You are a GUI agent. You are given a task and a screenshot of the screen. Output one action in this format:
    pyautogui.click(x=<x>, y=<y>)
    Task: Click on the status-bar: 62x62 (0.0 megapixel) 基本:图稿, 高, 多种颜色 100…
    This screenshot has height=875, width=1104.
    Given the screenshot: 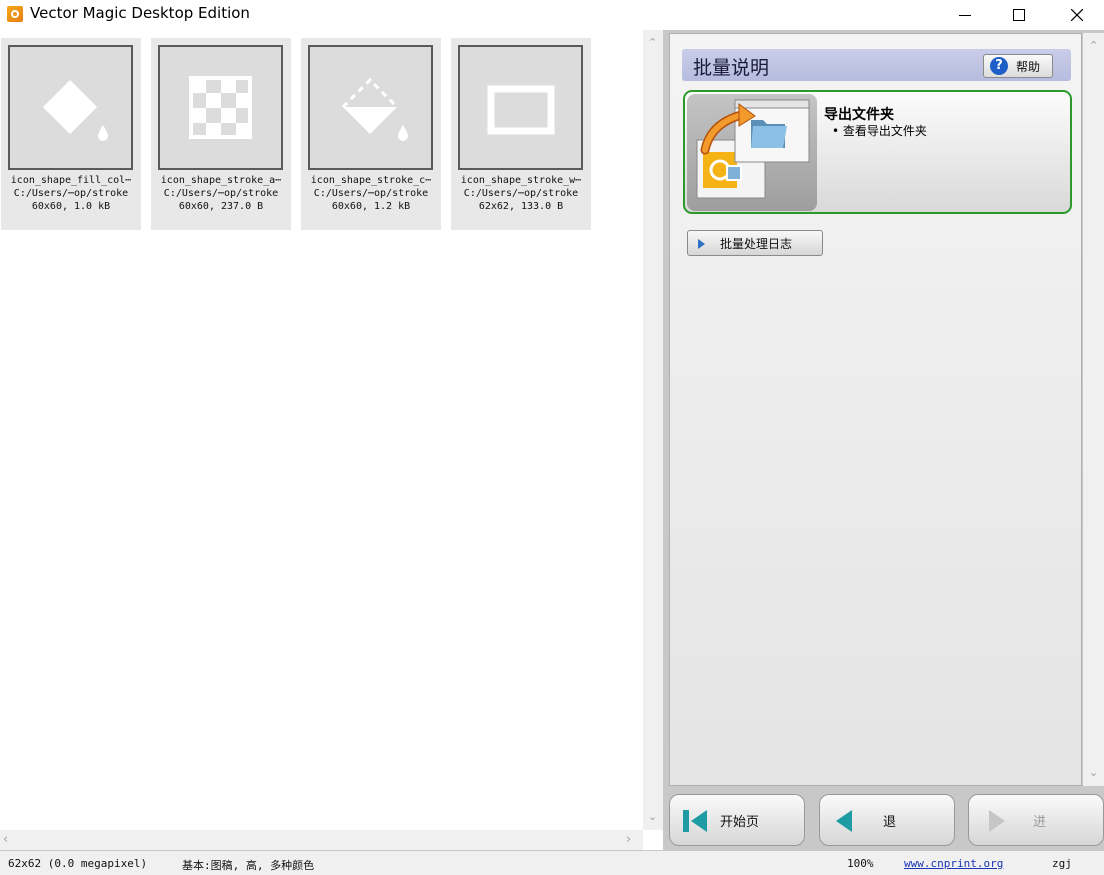 What is the action you would take?
    pyautogui.click(x=552, y=862)
    